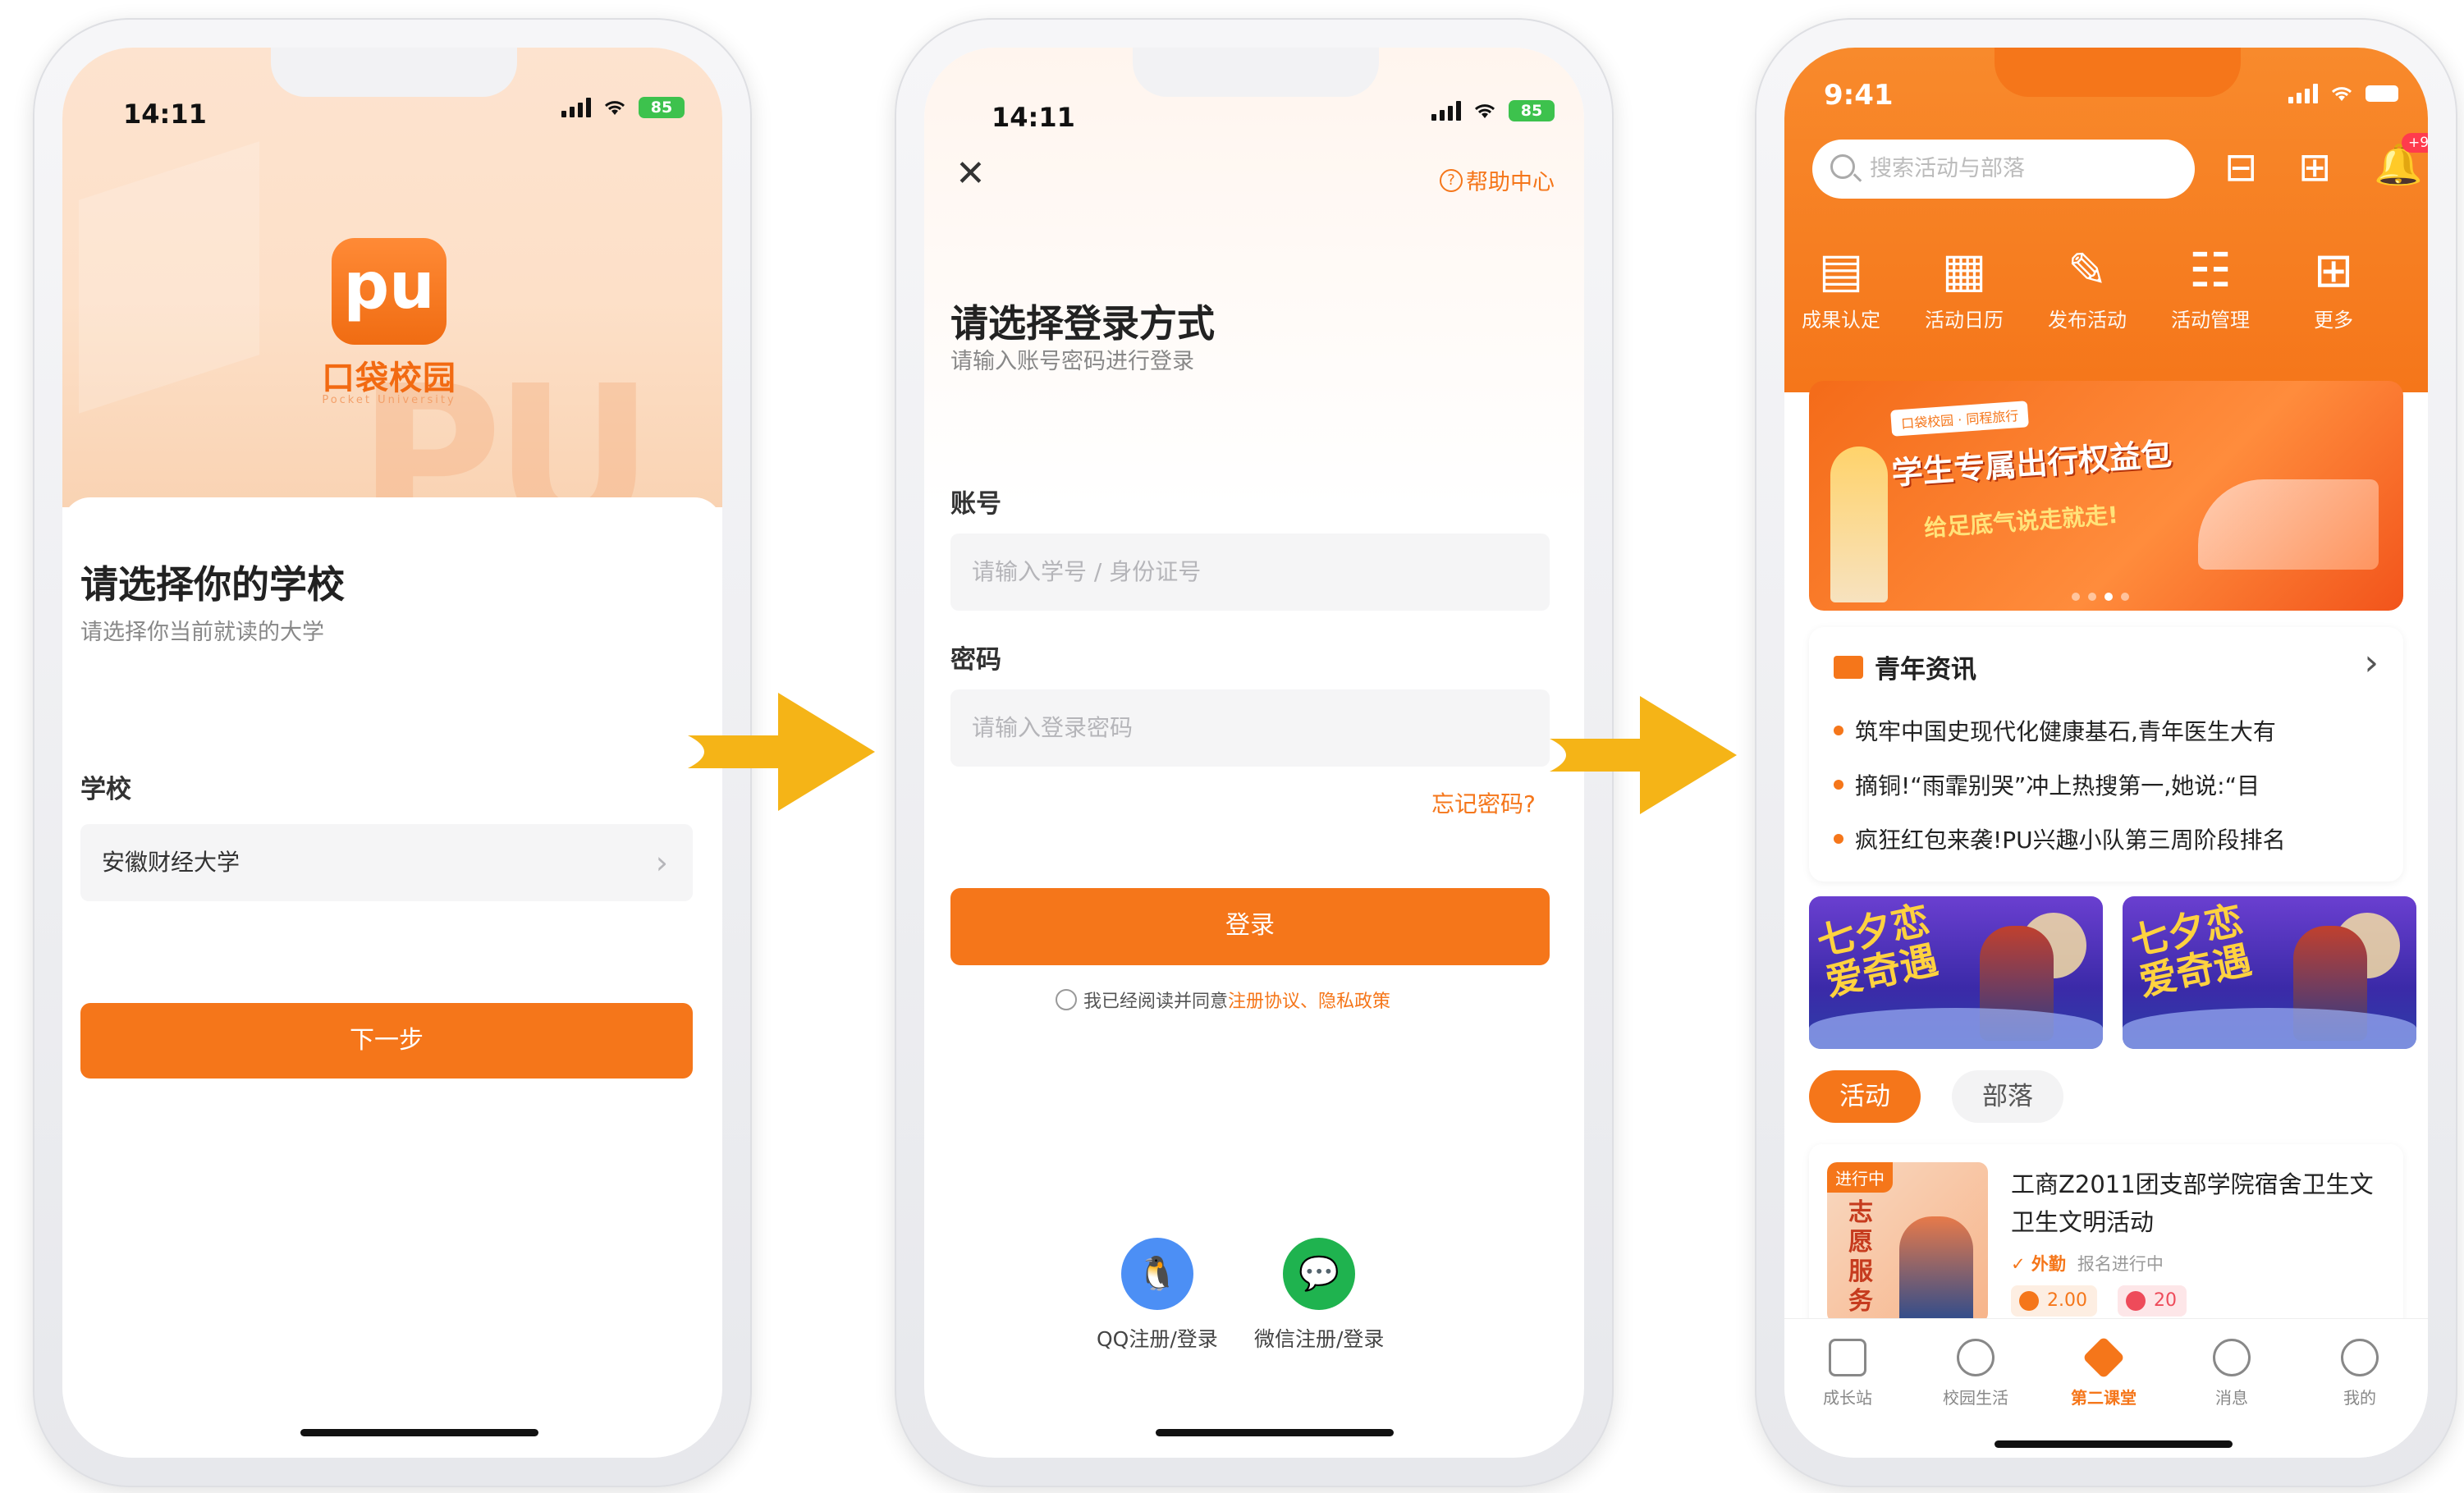 The height and width of the screenshot is (1493, 2464). I want to click on shortcut-label: 活动日历, so click(1964, 320).